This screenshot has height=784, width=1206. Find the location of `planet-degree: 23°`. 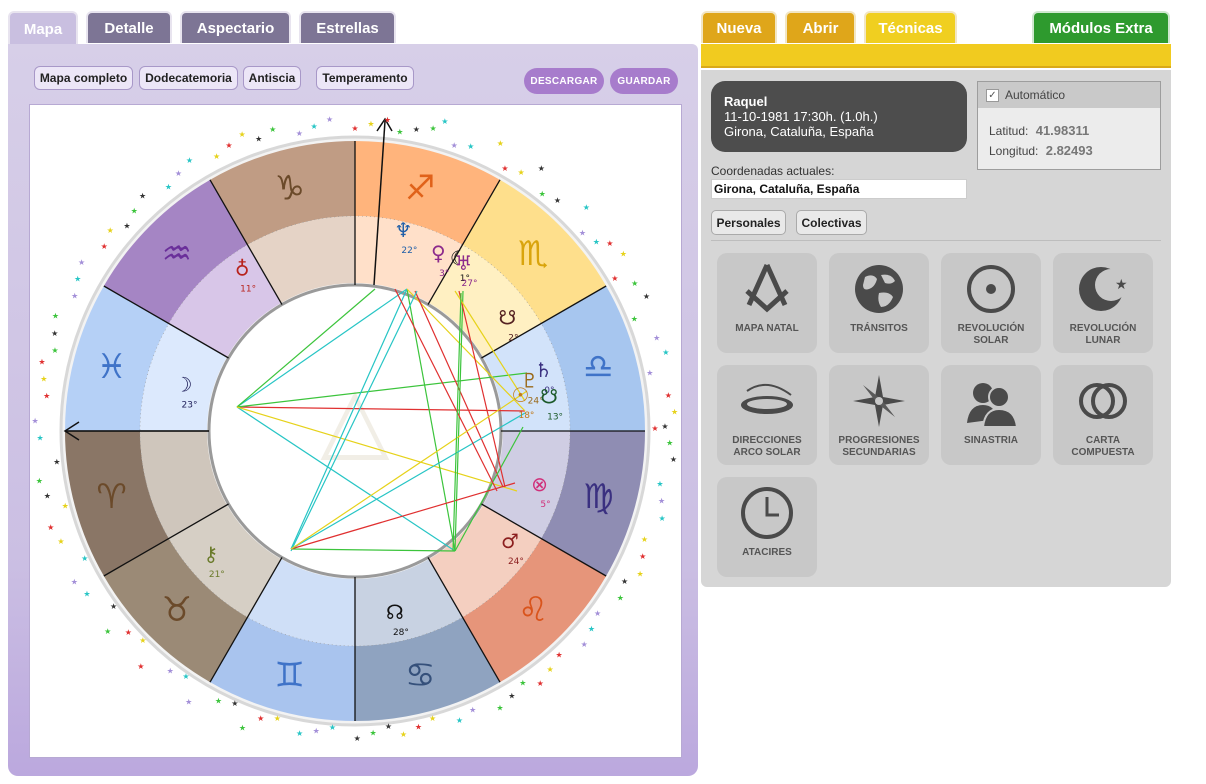

planet-degree: 23° is located at coordinates (190, 405).